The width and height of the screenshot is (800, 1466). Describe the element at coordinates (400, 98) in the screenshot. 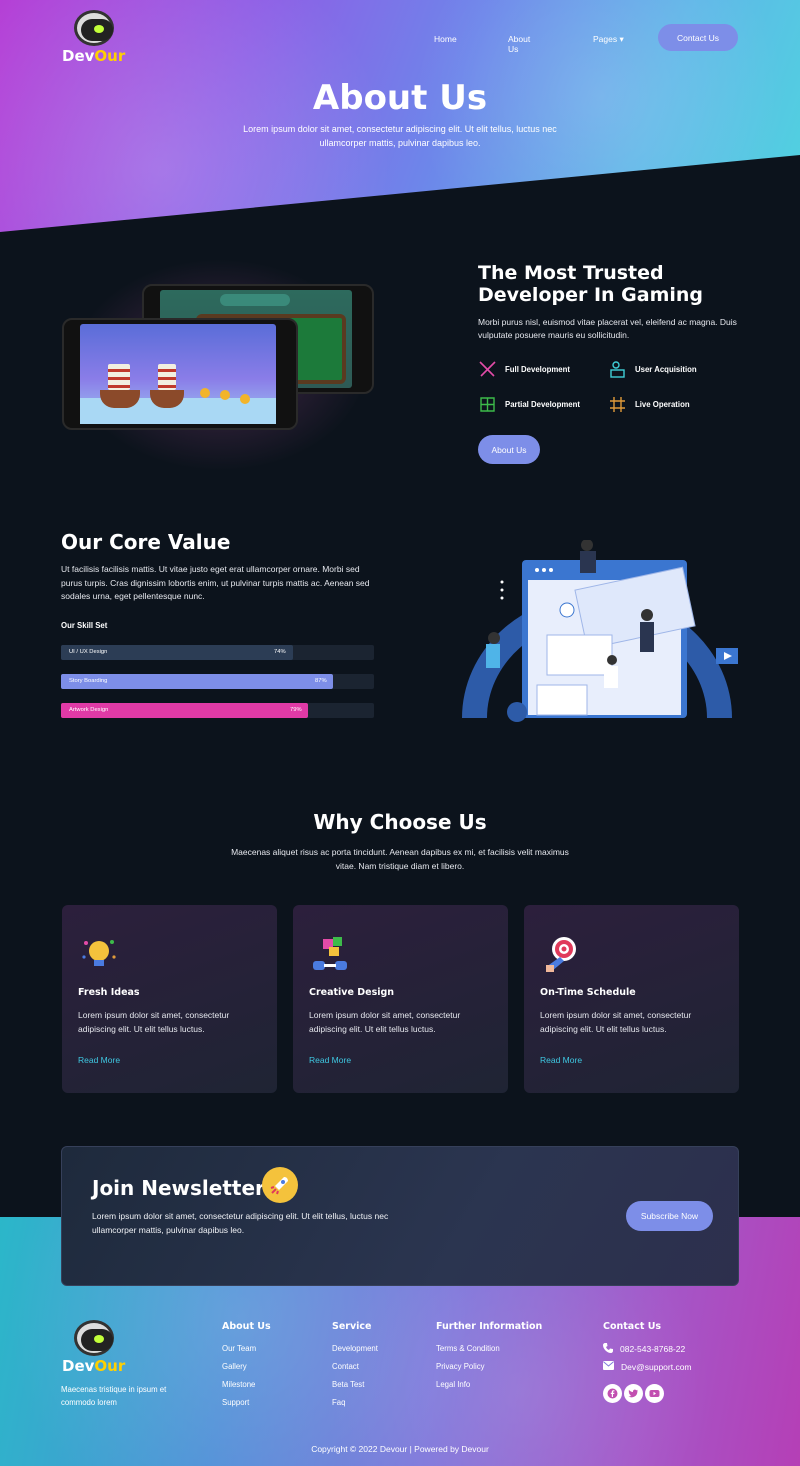

I see `page-title: About Us` at that location.